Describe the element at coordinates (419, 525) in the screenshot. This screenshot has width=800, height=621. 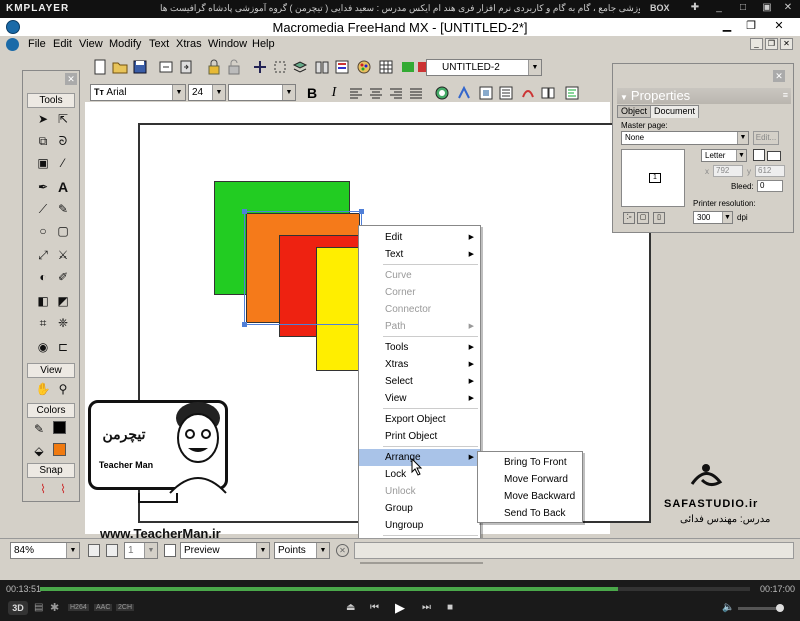
I see `context-menu-item-ungroup: Ungroup` at that location.